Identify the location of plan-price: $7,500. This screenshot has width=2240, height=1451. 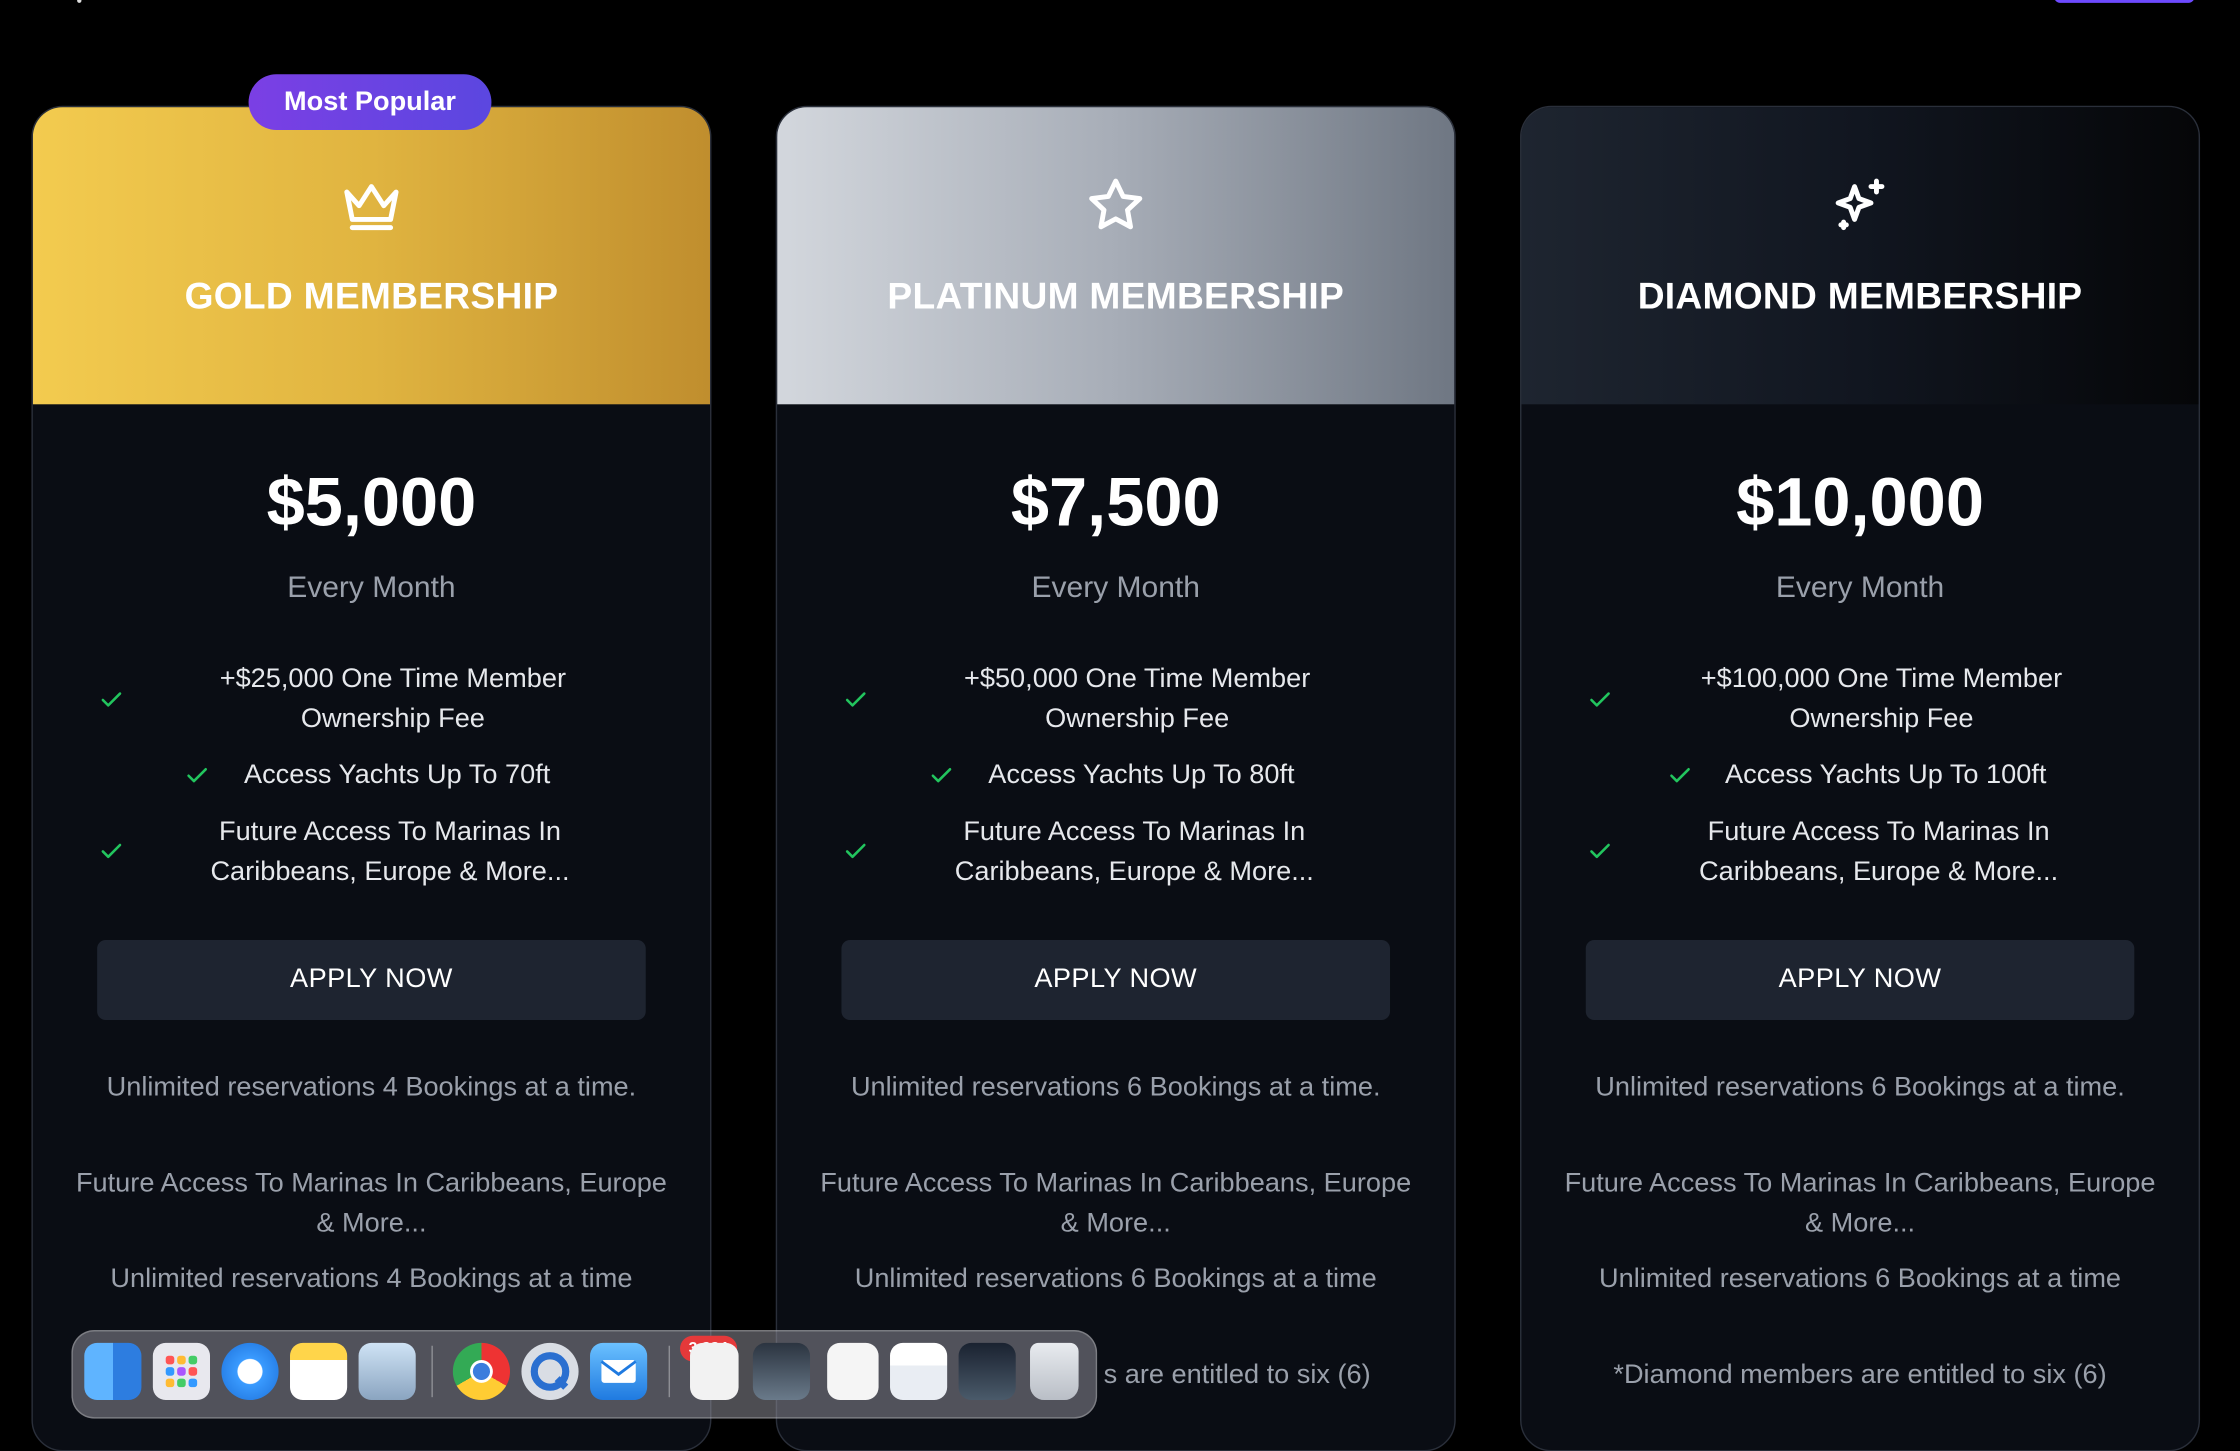
(1115, 503).